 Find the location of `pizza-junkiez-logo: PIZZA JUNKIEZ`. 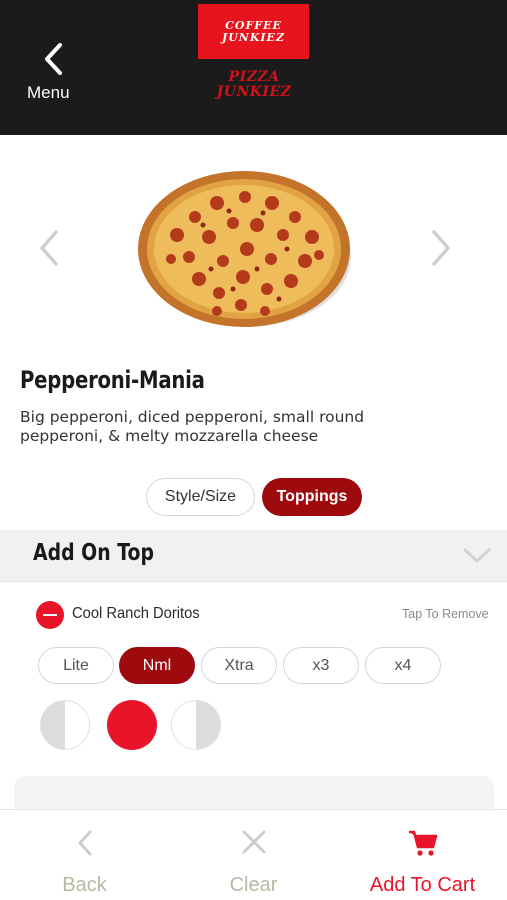

pizza-junkiez-logo: PIZZA JUNKIEZ is located at coordinates (254, 84).